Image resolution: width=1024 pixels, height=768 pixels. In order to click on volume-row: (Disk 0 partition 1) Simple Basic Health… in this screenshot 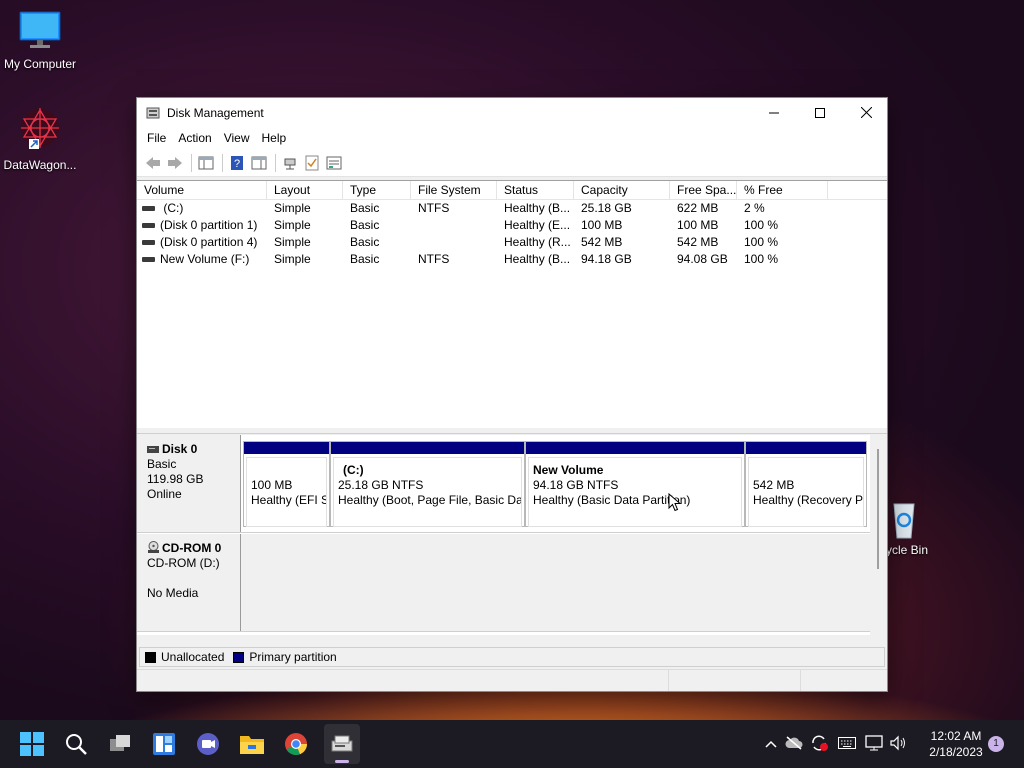, I will do `click(512, 225)`.